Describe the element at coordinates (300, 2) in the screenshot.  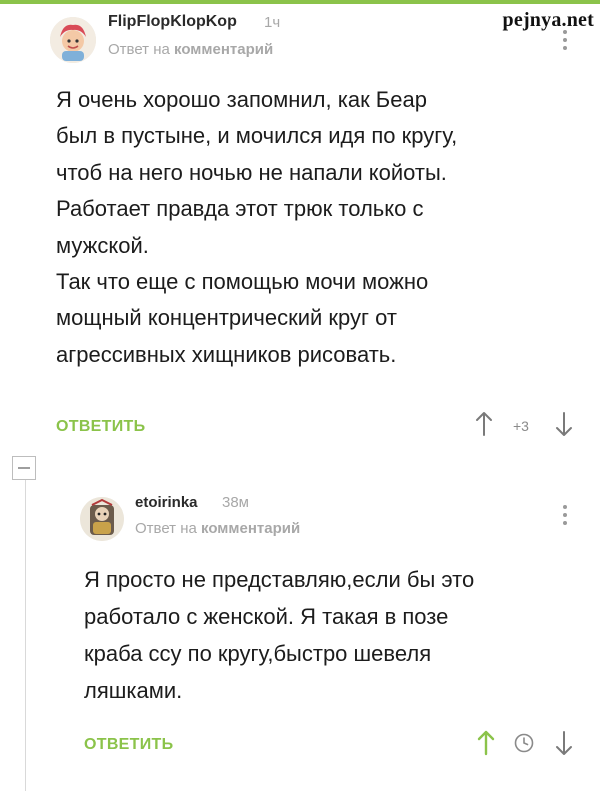
I see `top-accent-bar` at that location.